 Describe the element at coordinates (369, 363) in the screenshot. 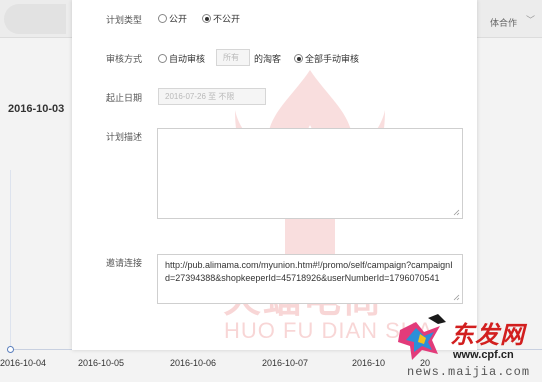

I see `x-axis-tick-label: 2016-10` at that location.